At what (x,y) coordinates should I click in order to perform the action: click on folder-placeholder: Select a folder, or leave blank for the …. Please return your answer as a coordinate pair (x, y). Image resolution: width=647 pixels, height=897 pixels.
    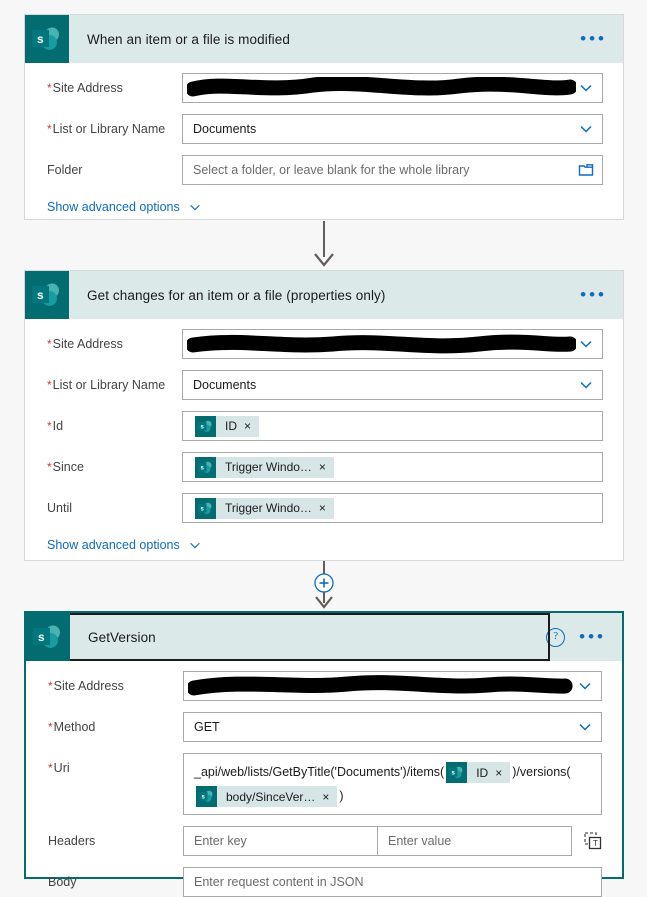
    Looking at the image, I should click on (331, 170).